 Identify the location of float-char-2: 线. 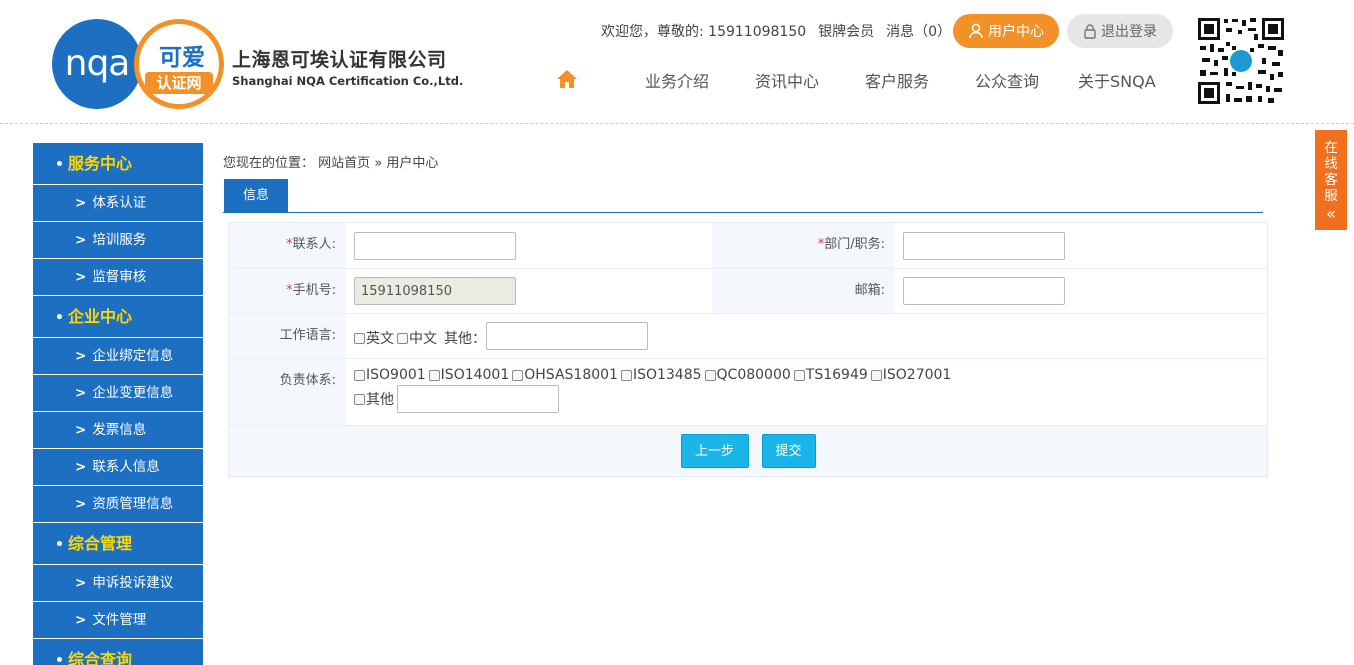
(1331, 164).